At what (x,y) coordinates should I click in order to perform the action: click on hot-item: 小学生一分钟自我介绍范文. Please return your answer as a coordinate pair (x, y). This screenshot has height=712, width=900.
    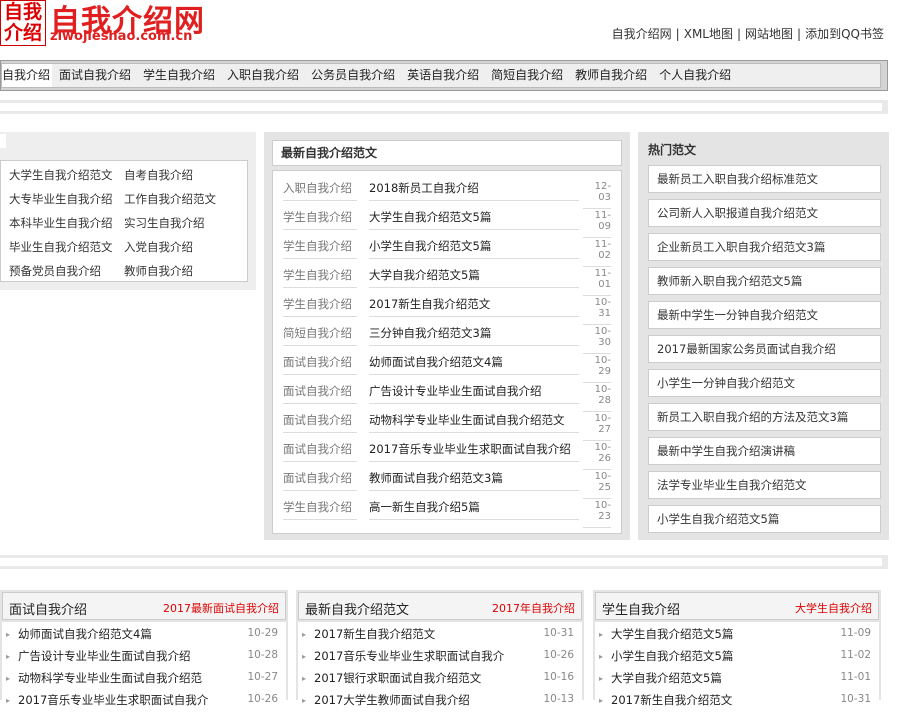
    Looking at the image, I should click on (764, 383).